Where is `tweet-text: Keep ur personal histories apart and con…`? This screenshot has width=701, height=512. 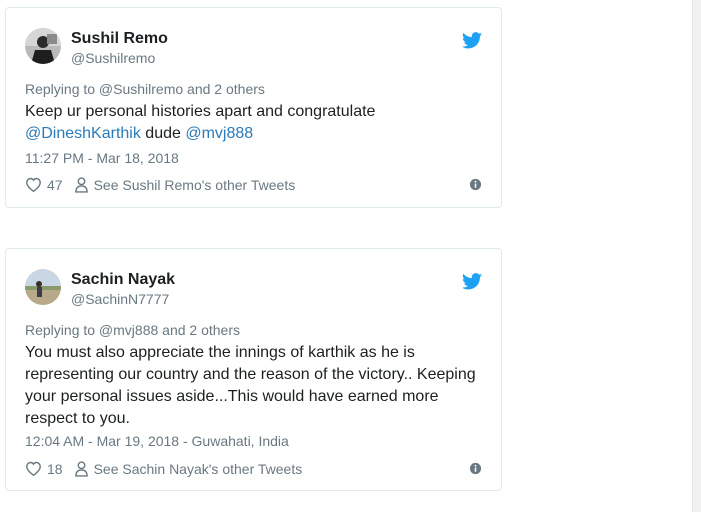 tweet-text: Keep ur personal histories apart and con… is located at coordinates (260, 123).